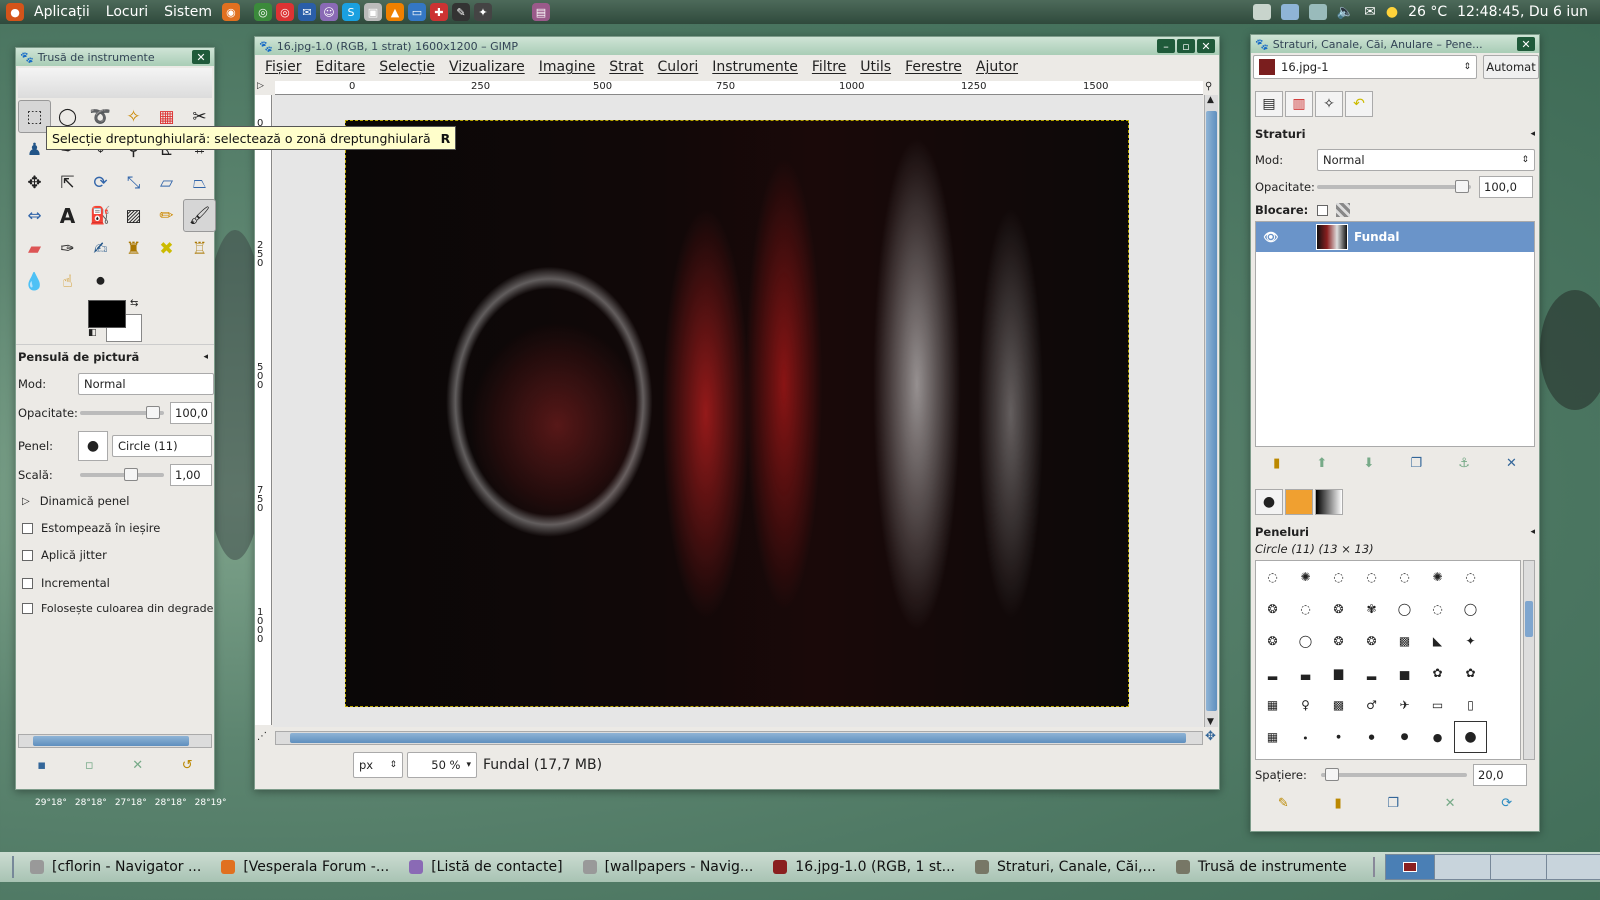  What do you see at coordinates (127, 12) in the screenshot?
I see `menu-places: Locuri` at bounding box center [127, 12].